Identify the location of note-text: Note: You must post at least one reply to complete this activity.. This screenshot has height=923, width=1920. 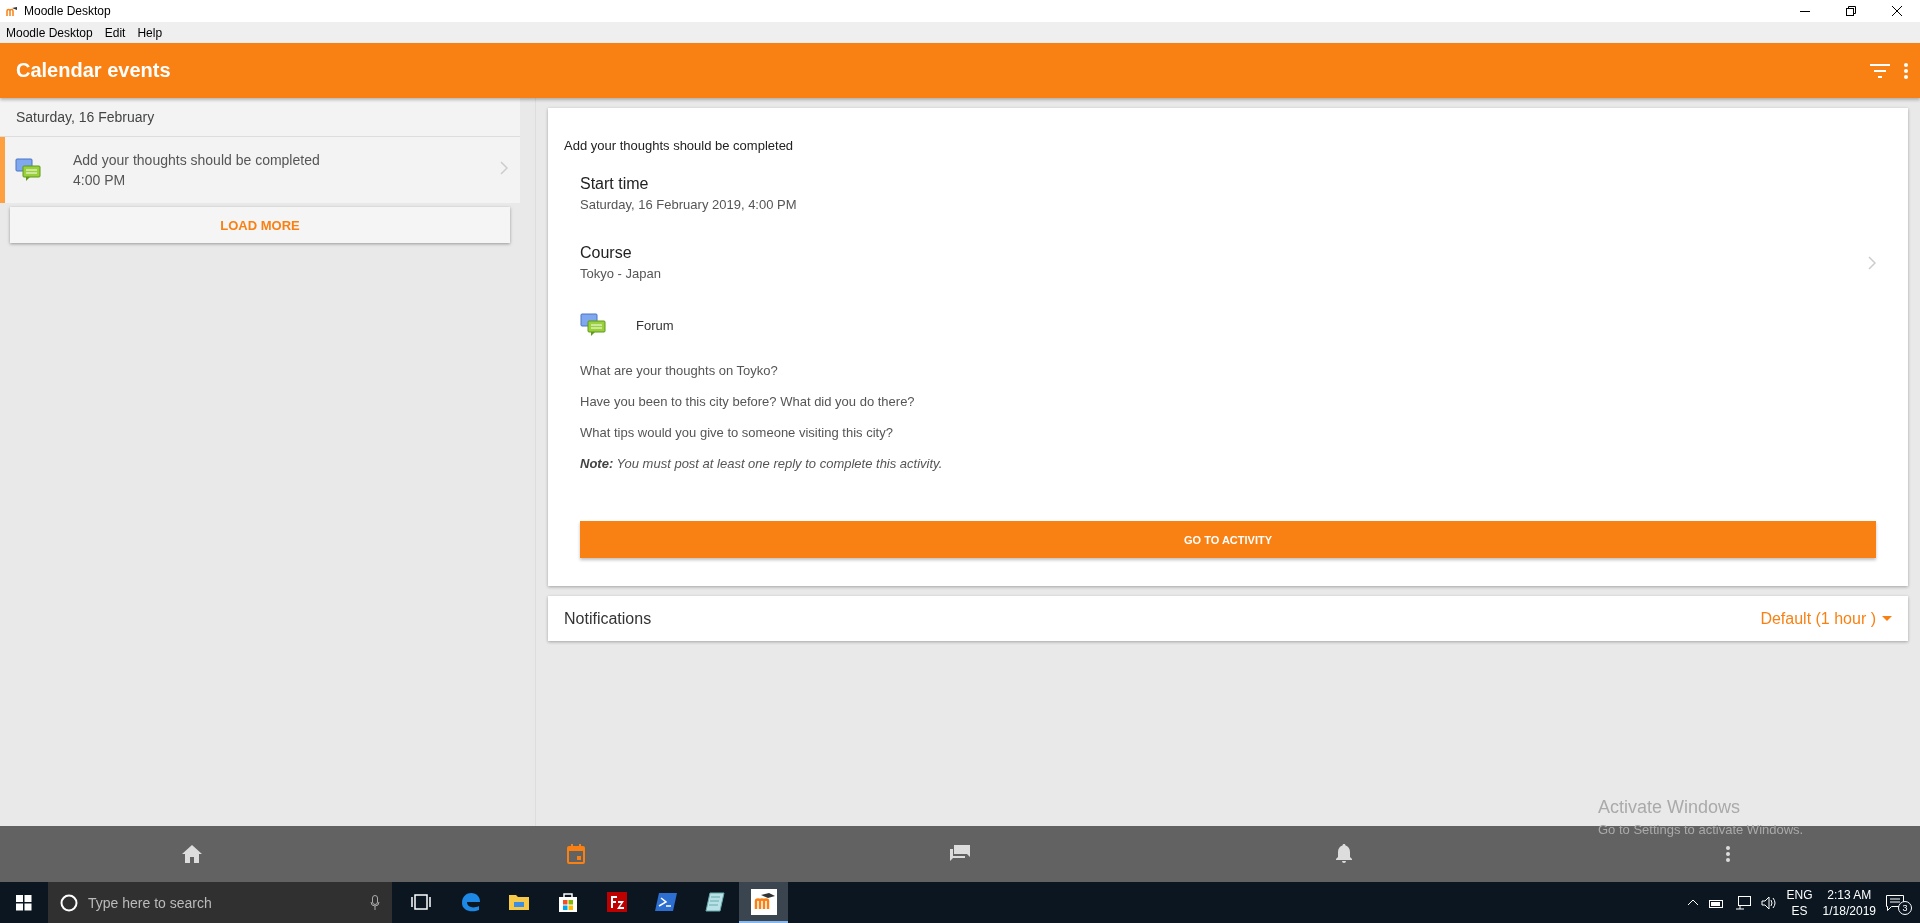
(762, 463).